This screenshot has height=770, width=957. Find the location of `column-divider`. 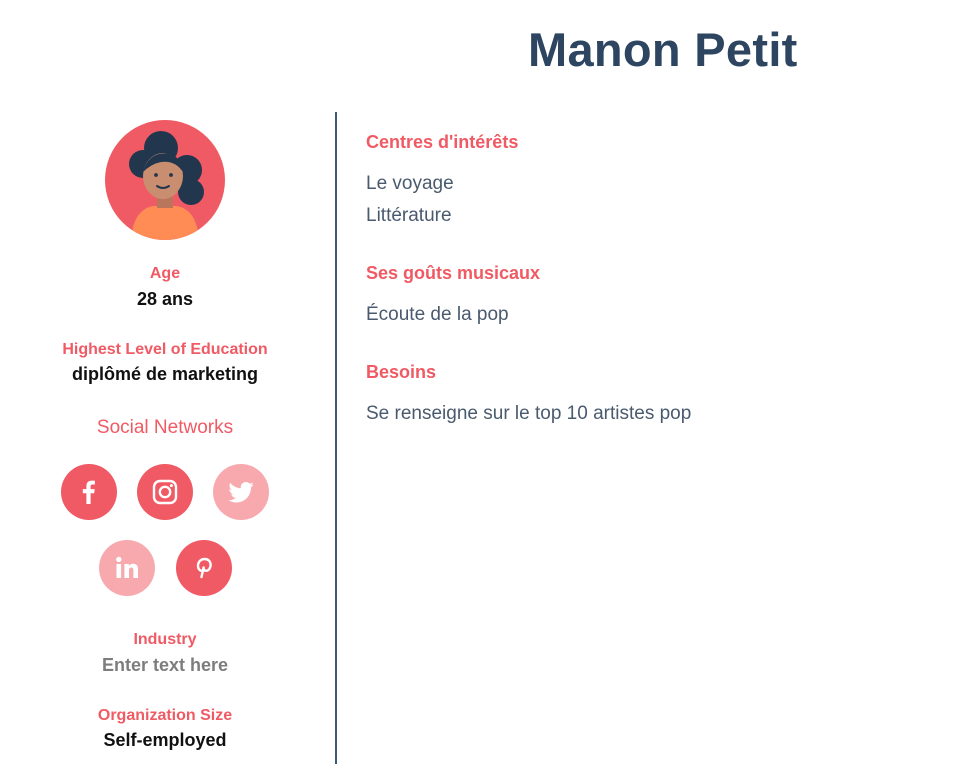

column-divider is located at coordinates (336, 438).